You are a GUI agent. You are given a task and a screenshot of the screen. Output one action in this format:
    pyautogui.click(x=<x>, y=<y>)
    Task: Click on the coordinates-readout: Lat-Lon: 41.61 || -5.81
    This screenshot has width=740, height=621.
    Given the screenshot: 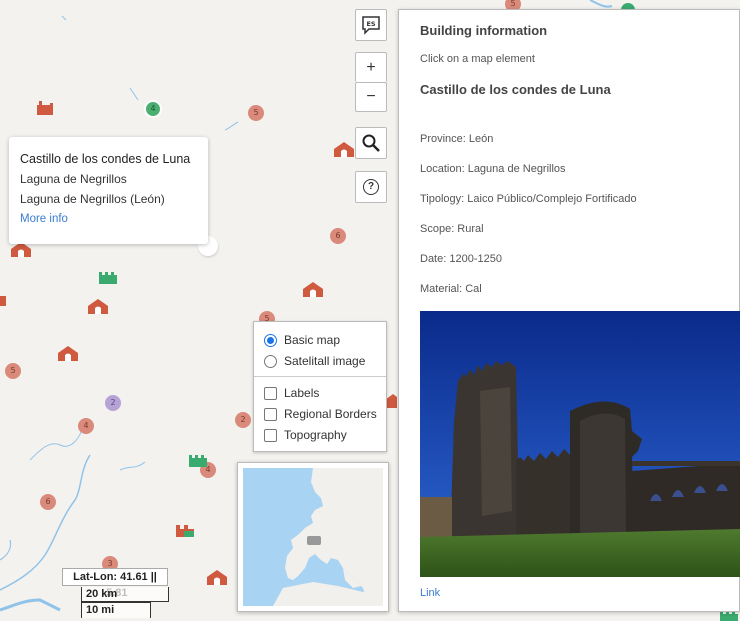 What is the action you would take?
    pyautogui.click(x=115, y=583)
    